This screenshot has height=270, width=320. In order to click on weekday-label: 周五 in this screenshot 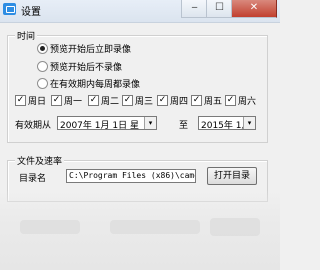, I will do `click(213, 102)`.